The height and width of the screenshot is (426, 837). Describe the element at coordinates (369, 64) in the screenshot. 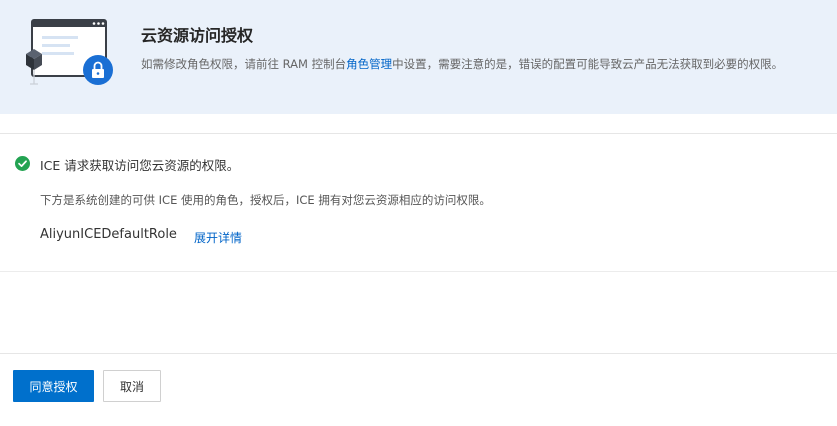

I see `role-management-link: 角色管理` at that location.